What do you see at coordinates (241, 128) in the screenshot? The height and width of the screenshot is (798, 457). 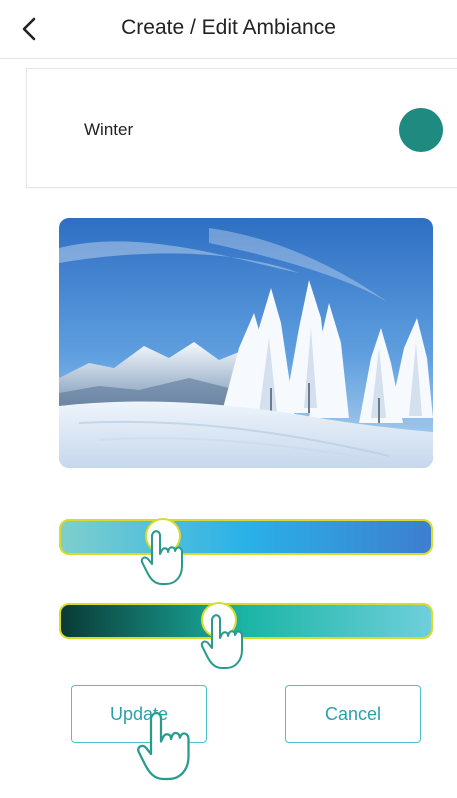 I see `ambiance-card: Winter` at bounding box center [241, 128].